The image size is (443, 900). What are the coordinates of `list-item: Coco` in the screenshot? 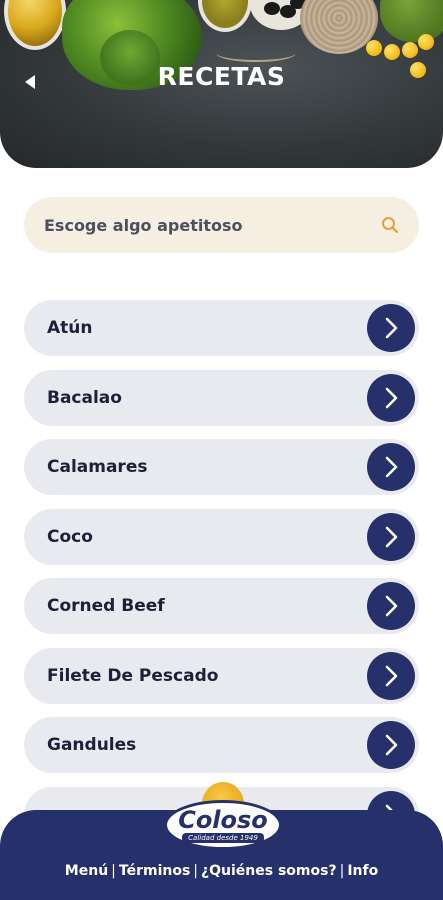 It's located at (221, 536).